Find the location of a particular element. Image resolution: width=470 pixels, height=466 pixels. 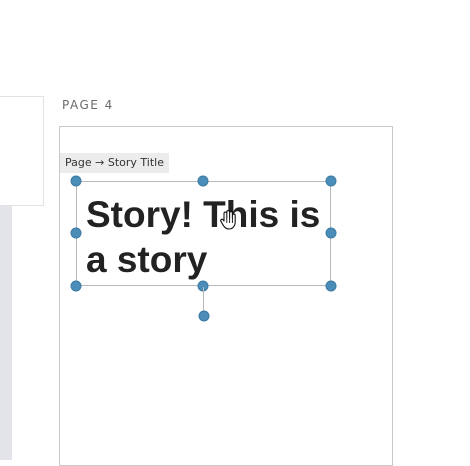

previous-page-edge is located at coordinates (22, 151).